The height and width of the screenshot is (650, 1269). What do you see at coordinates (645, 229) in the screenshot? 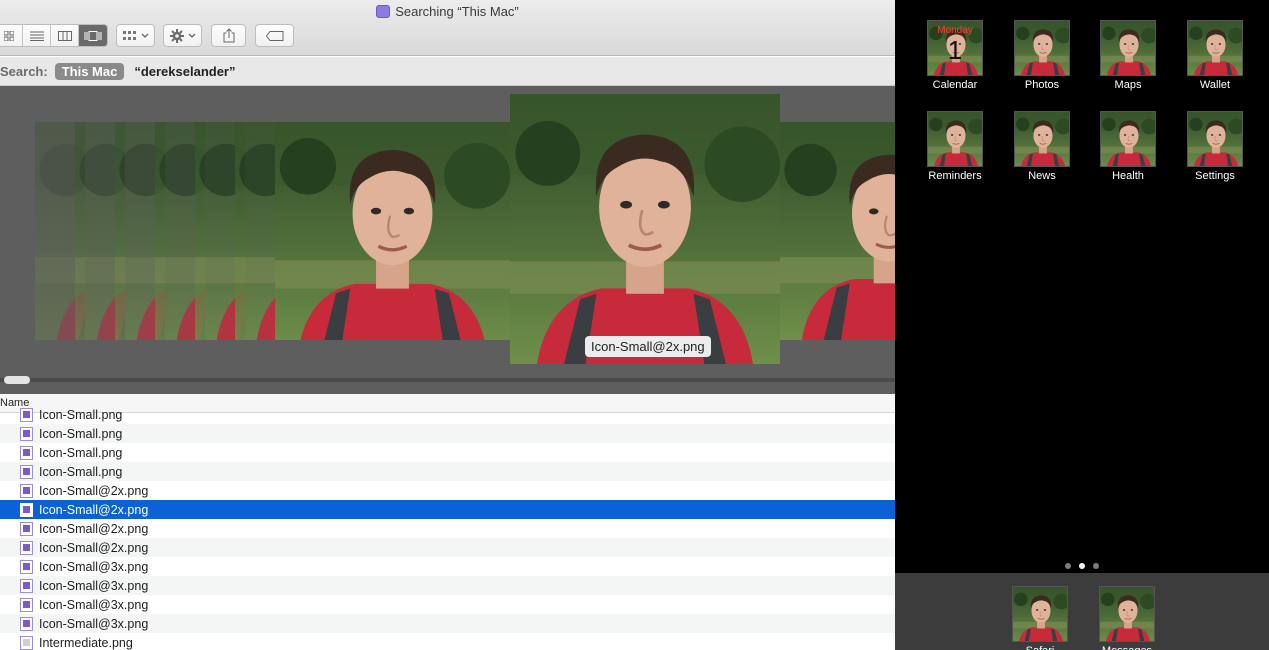
I see `cover-item-current` at bounding box center [645, 229].